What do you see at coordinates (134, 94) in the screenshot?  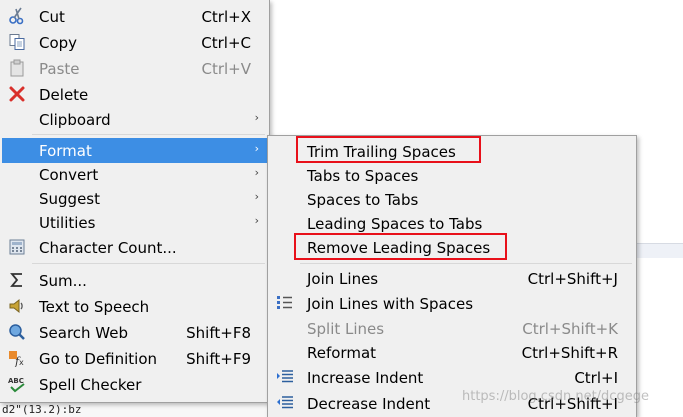 I see `menu-item-delete: Delete` at bounding box center [134, 94].